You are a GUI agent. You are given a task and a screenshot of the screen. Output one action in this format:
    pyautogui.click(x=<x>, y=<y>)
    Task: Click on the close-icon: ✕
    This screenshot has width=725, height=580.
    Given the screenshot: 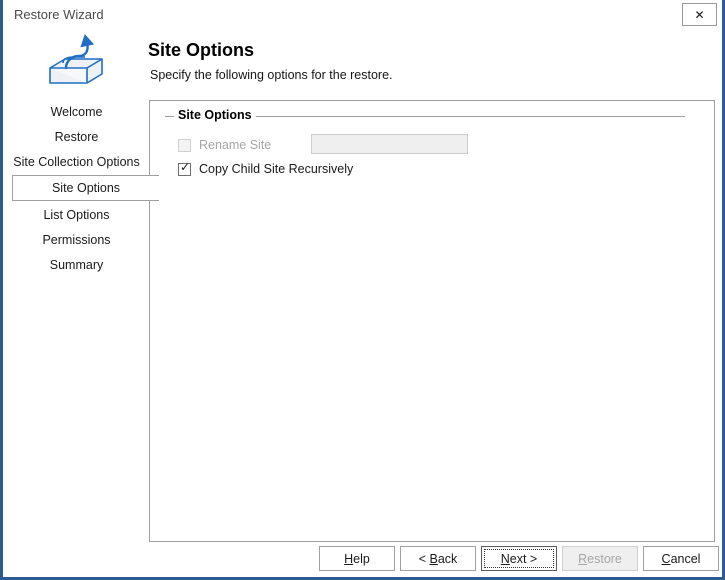 What is the action you would take?
    pyautogui.click(x=699, y=14)
    